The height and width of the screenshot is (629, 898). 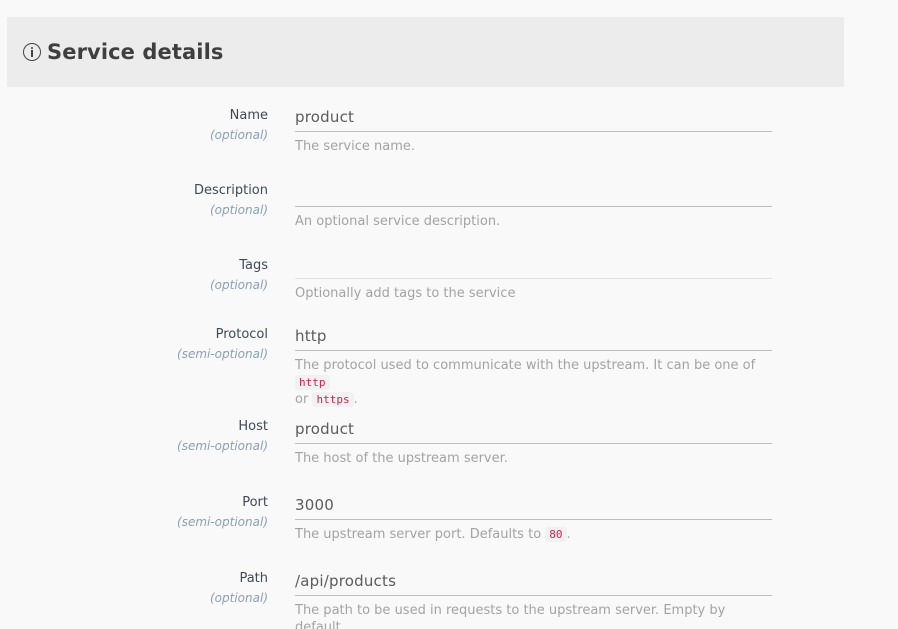 I want to click on port-note: (semi-optional), so click(x=222, y=522).